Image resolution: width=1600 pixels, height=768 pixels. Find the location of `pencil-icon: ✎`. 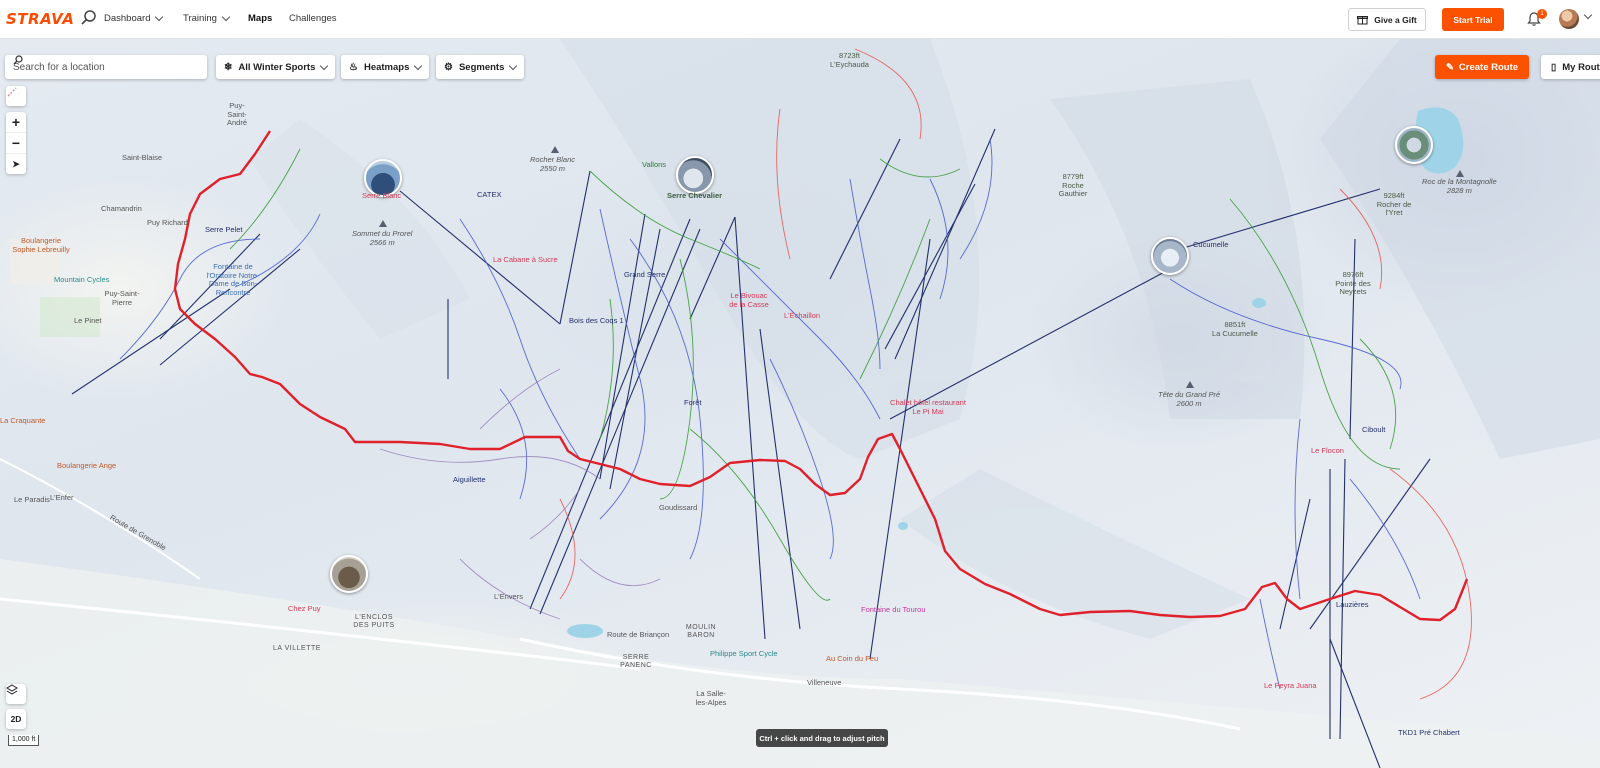

pencil-icon: ✎ is located at coordinates (1449, 67).